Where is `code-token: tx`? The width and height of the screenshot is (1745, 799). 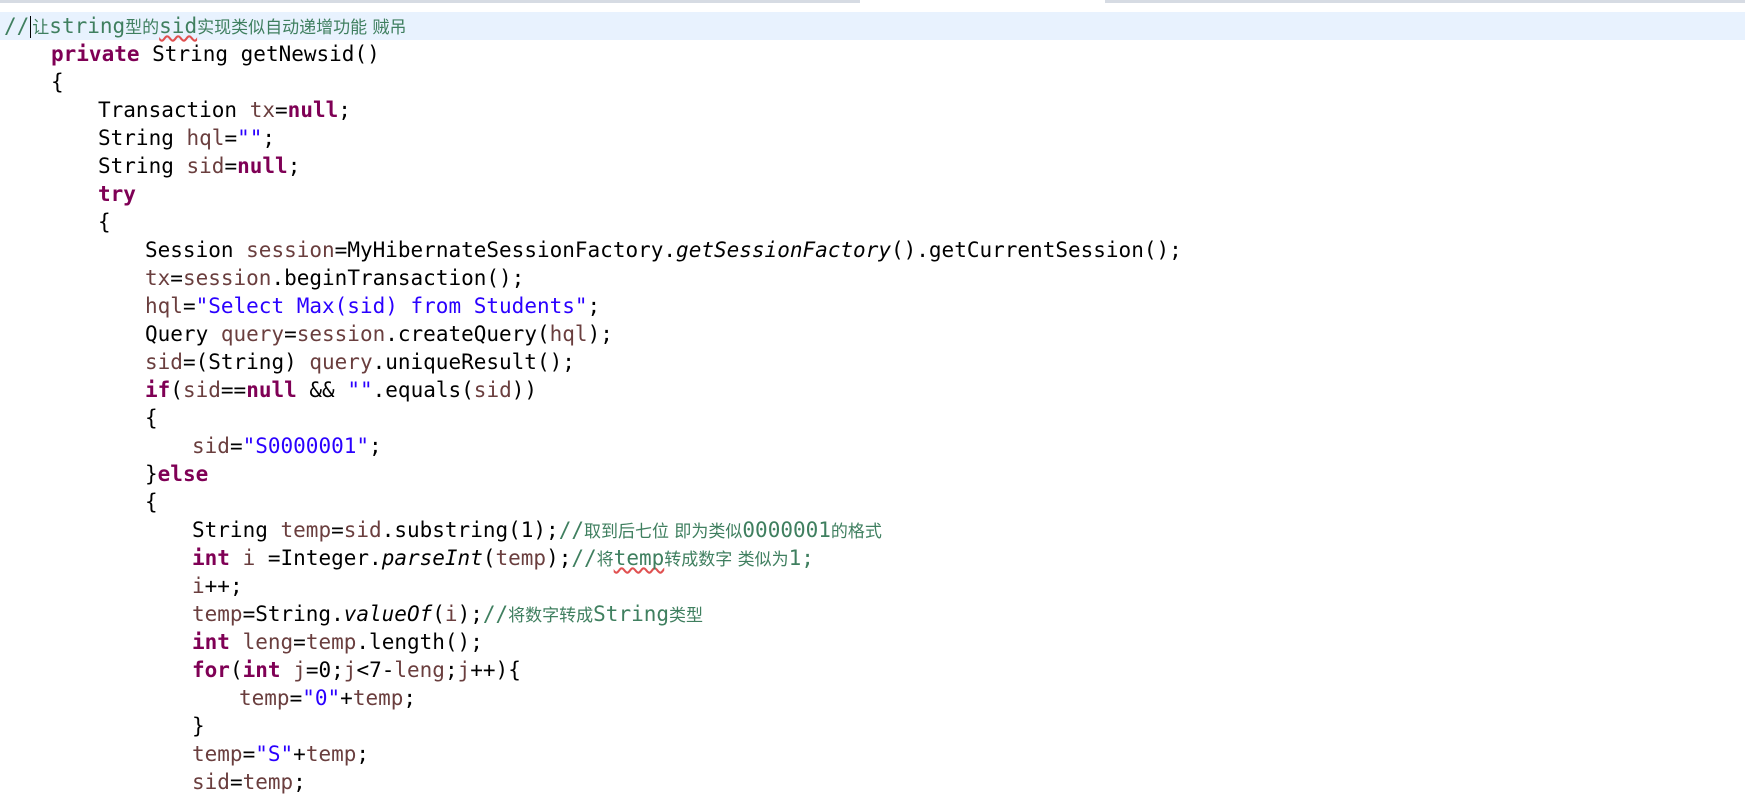
code-token: tx is located at coordinates (158, 278).